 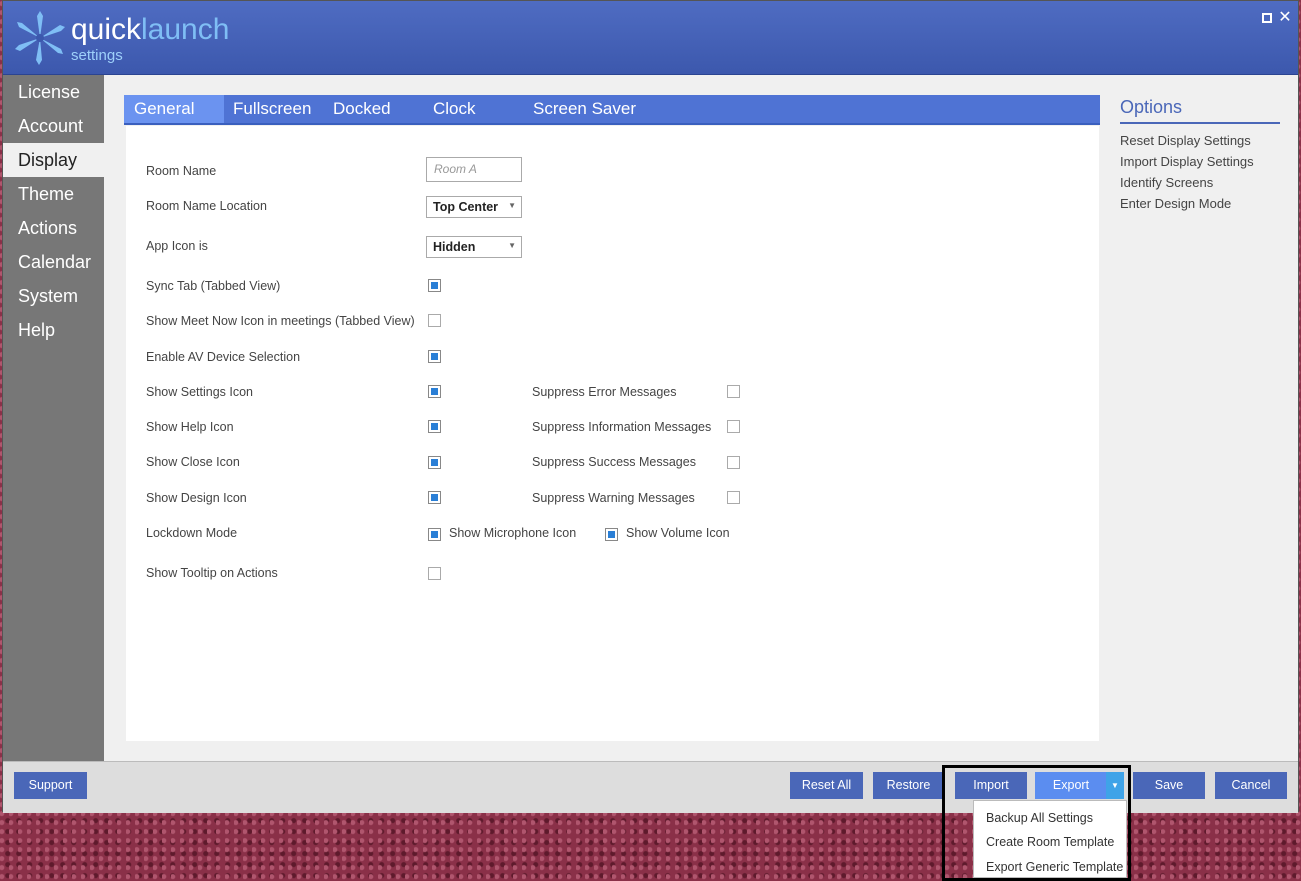 What do you see at coordinates (678, 533) in the screenshot?
I see `volume-icon-label: Show Volume Icon` at bounding box center [678, 533].